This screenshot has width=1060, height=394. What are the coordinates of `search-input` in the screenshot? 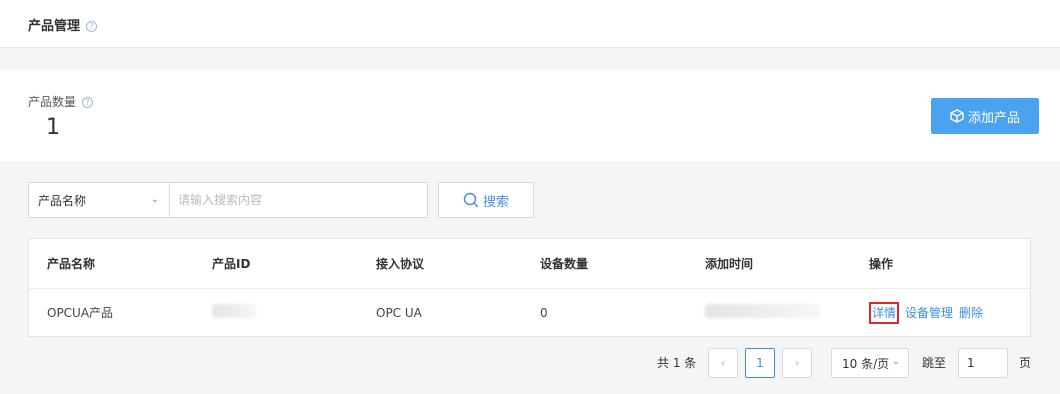 It's located at (298, 200).